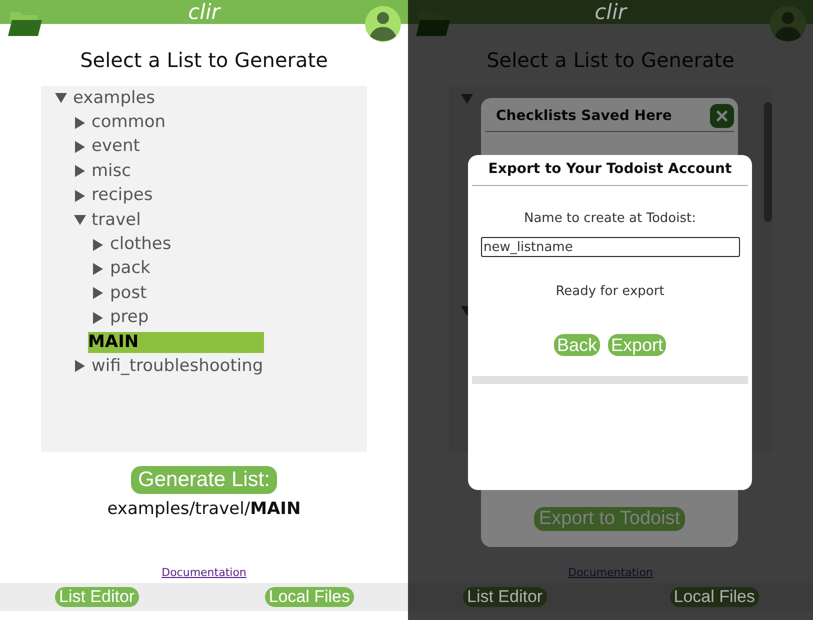 This screenshot has height=620, width=813. What do you see at coordinates (383, 24) in the screenshot?
I see `avatar-icon` at bounding box center [383, 24].